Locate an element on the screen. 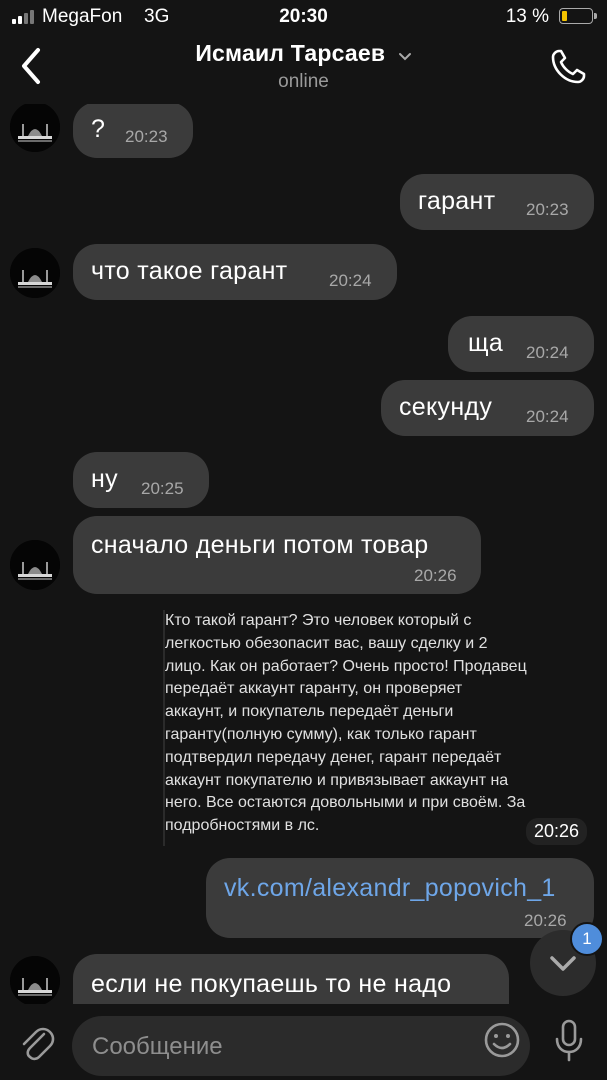 The image size is (607, 1080). message-text: ну is located at coordinates (104, 479).